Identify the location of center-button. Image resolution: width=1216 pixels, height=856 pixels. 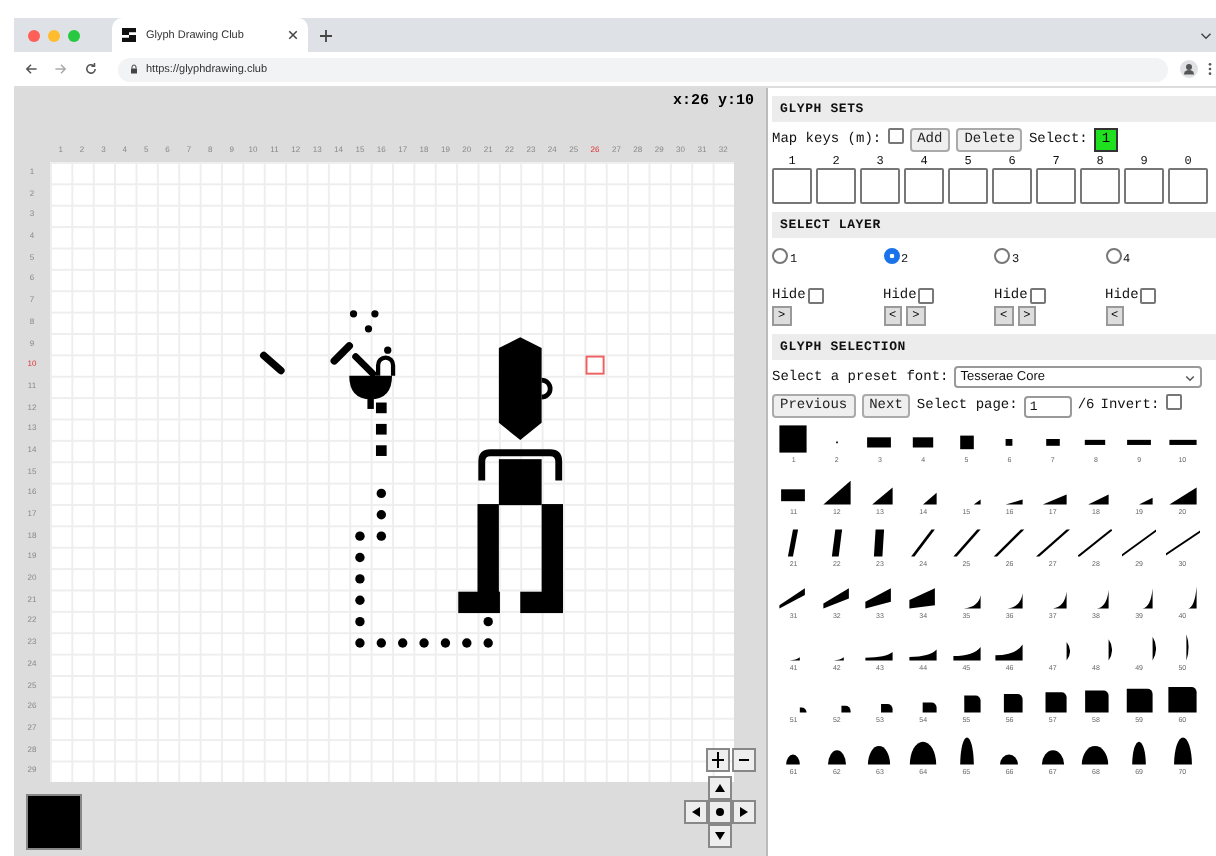
(720, 812).